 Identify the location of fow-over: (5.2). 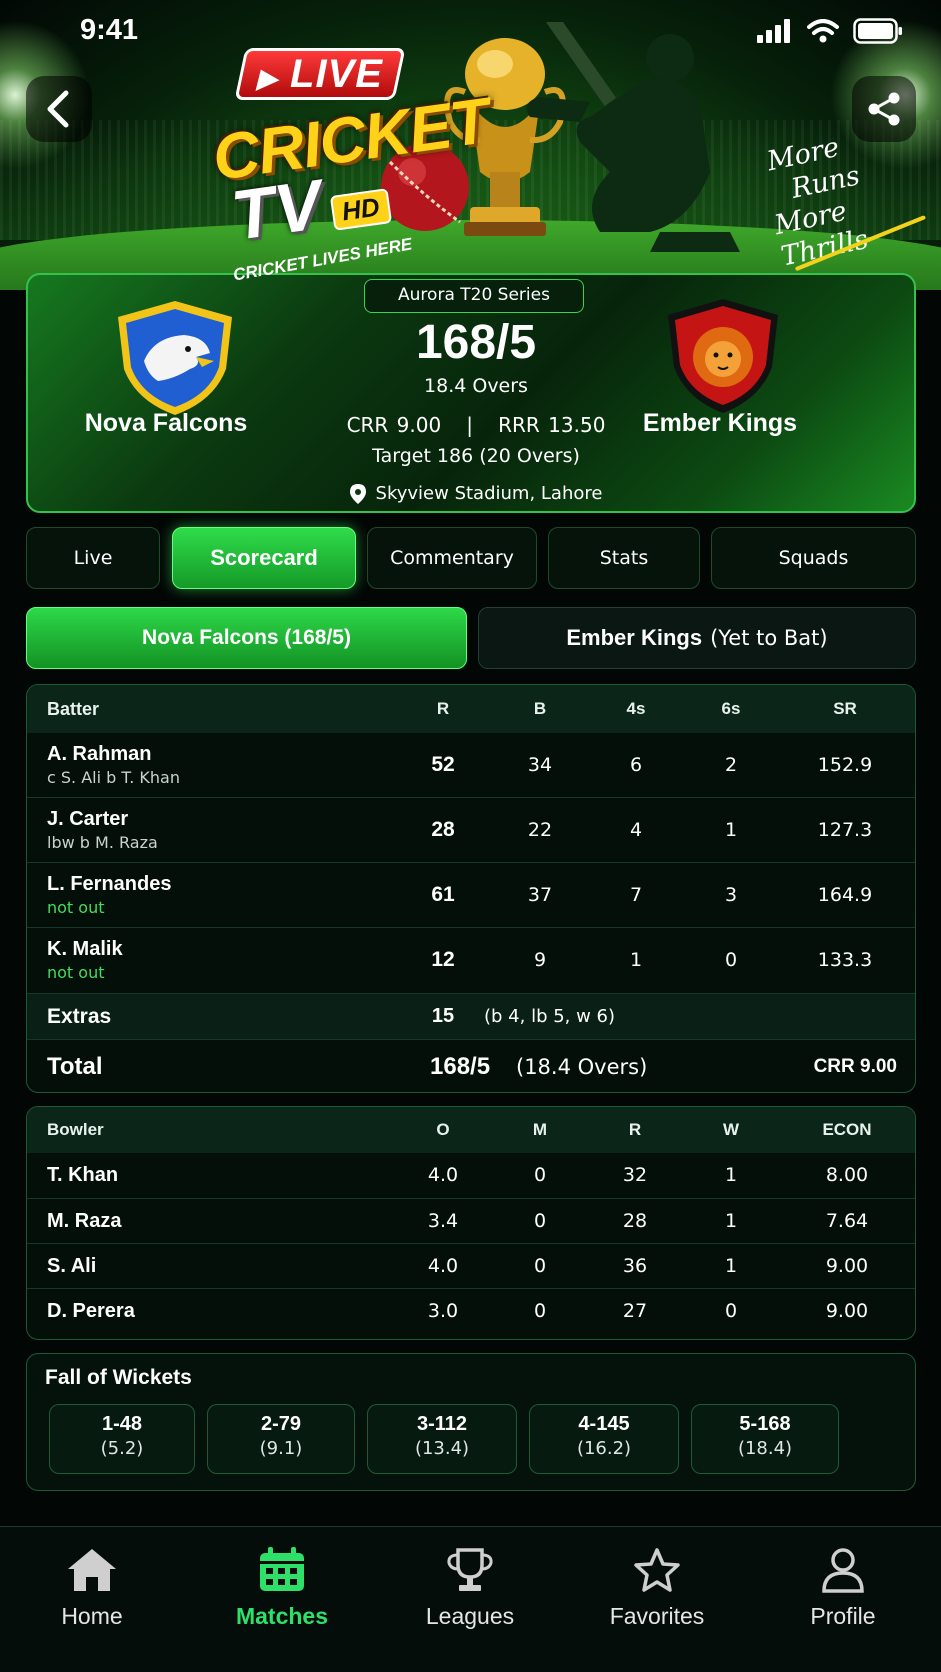
(122, 1448).